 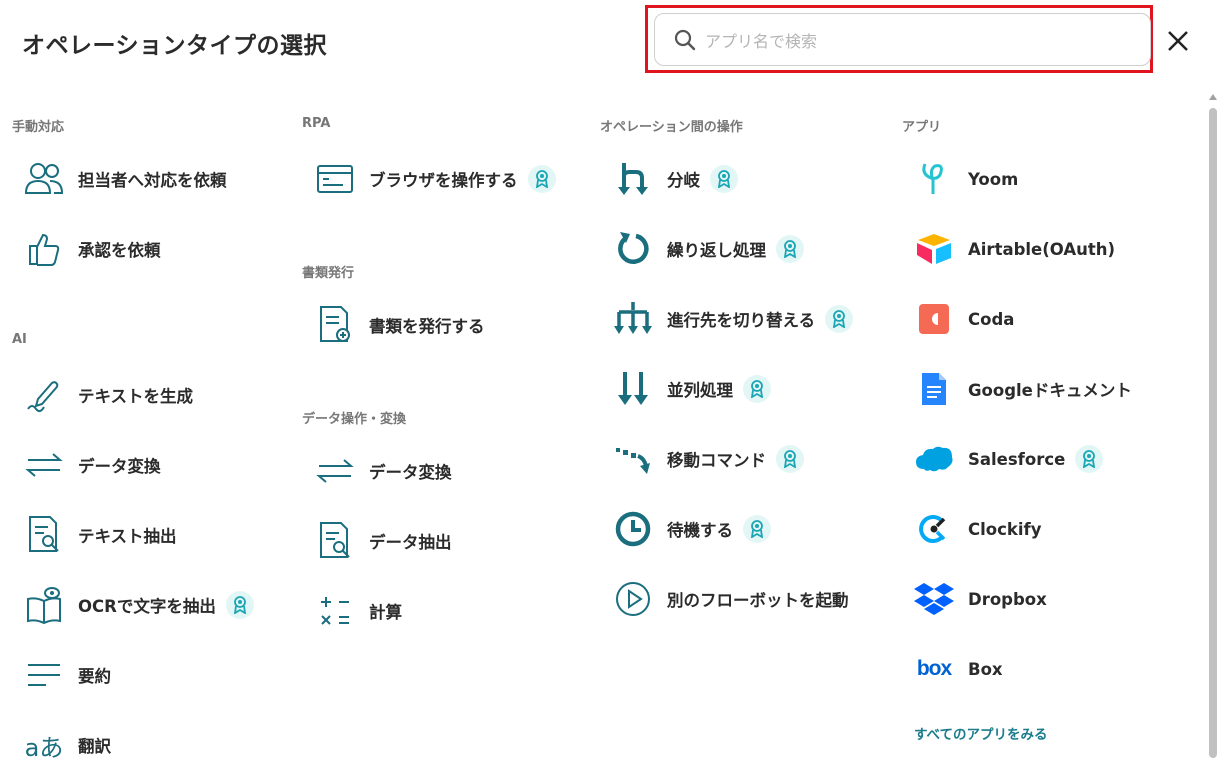 What do you see at coordinates (434, 179) in the screenshot?
I see `op-browser-operation: ブラウザを操作する` at bounding box center [434, 179].